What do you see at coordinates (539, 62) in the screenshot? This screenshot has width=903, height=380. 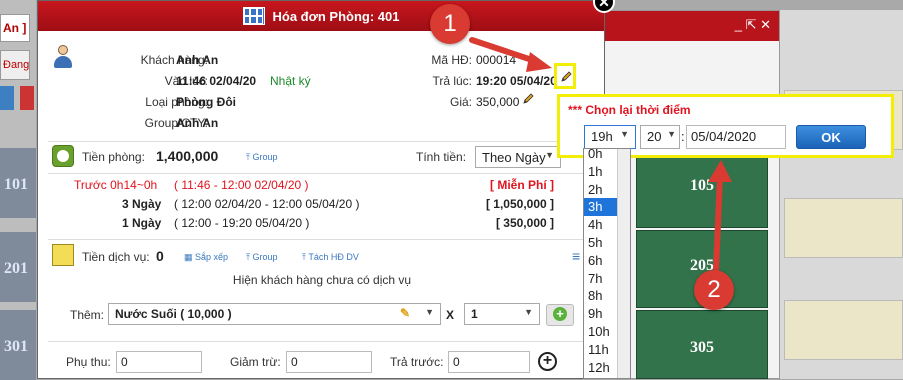 I see `arrow-1-head` at bounding box center [539, 62].